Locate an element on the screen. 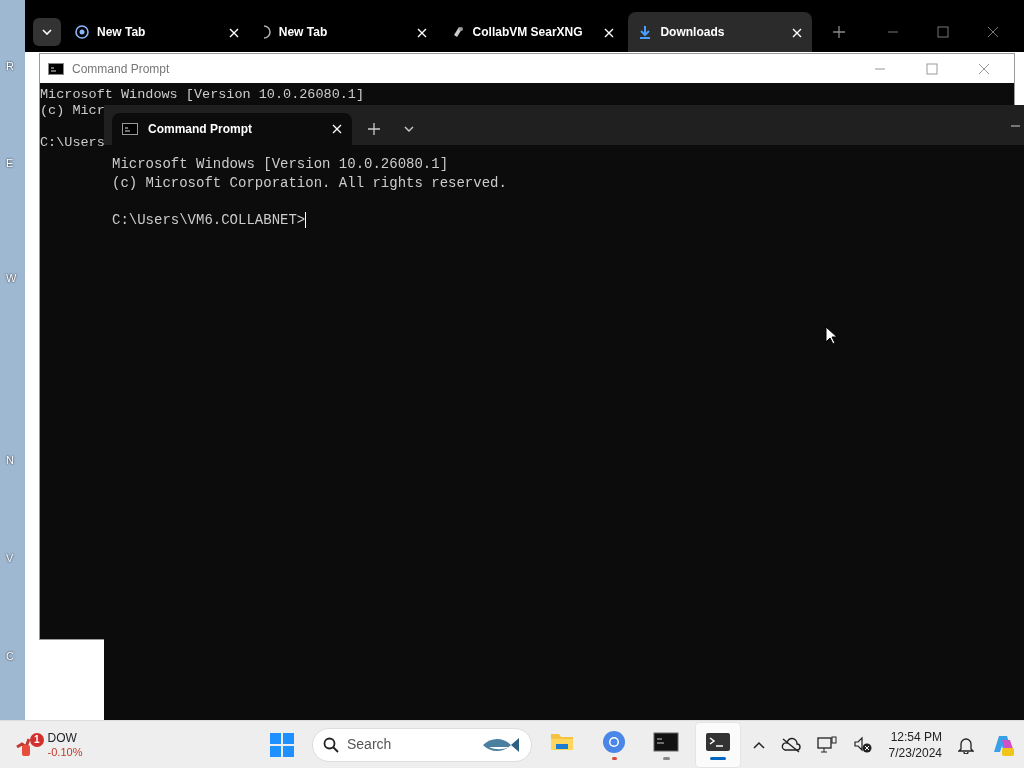 The width and height of the screenshot is (1024, 768). network-icon is located at coordinates (826, 744).